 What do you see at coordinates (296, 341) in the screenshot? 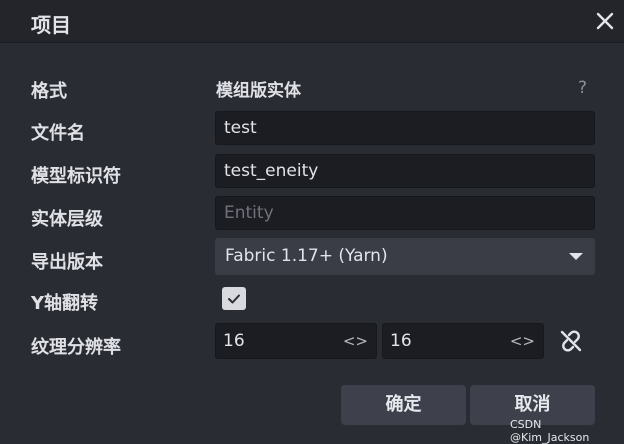
I see `texture-width-input: 16 <>` at bounding box center [296, 341].